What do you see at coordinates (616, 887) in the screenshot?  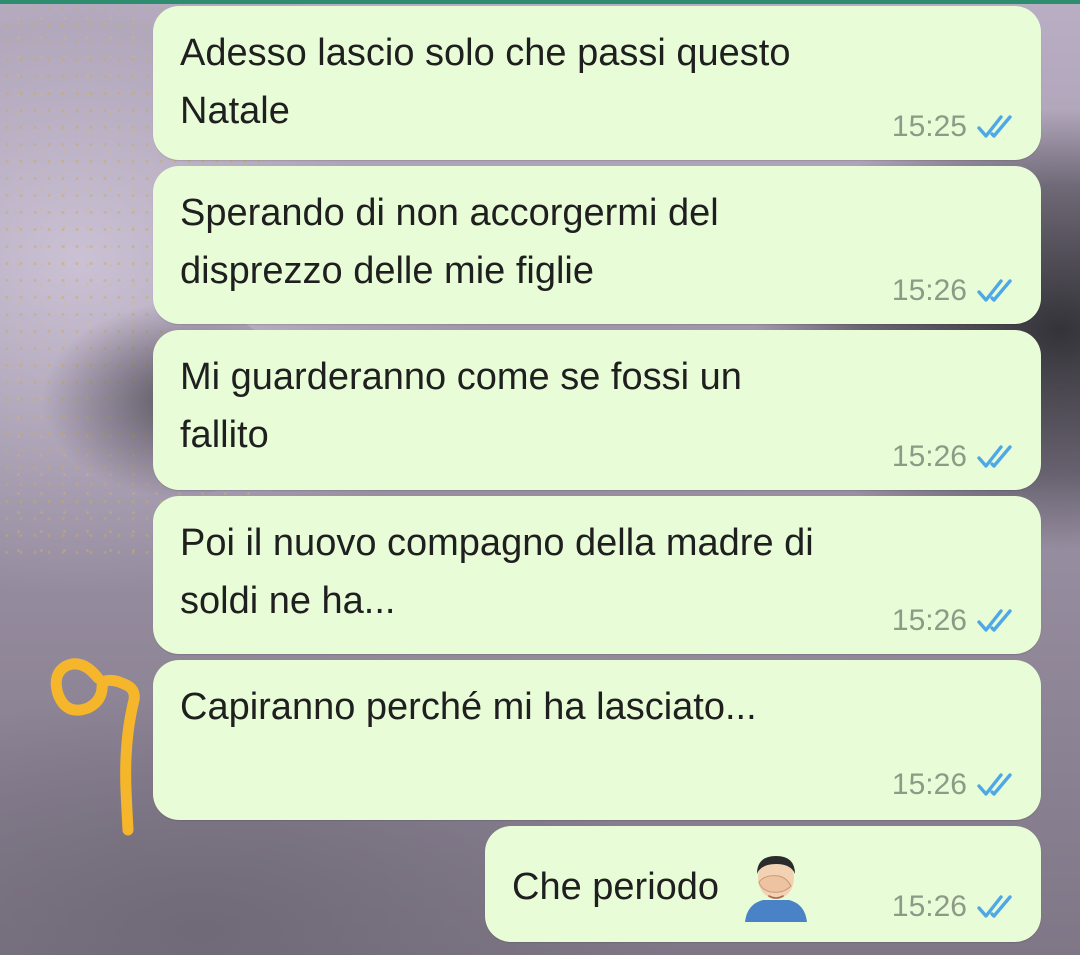 I see `message-text: Che periodo` at bounding box center [616, 887].